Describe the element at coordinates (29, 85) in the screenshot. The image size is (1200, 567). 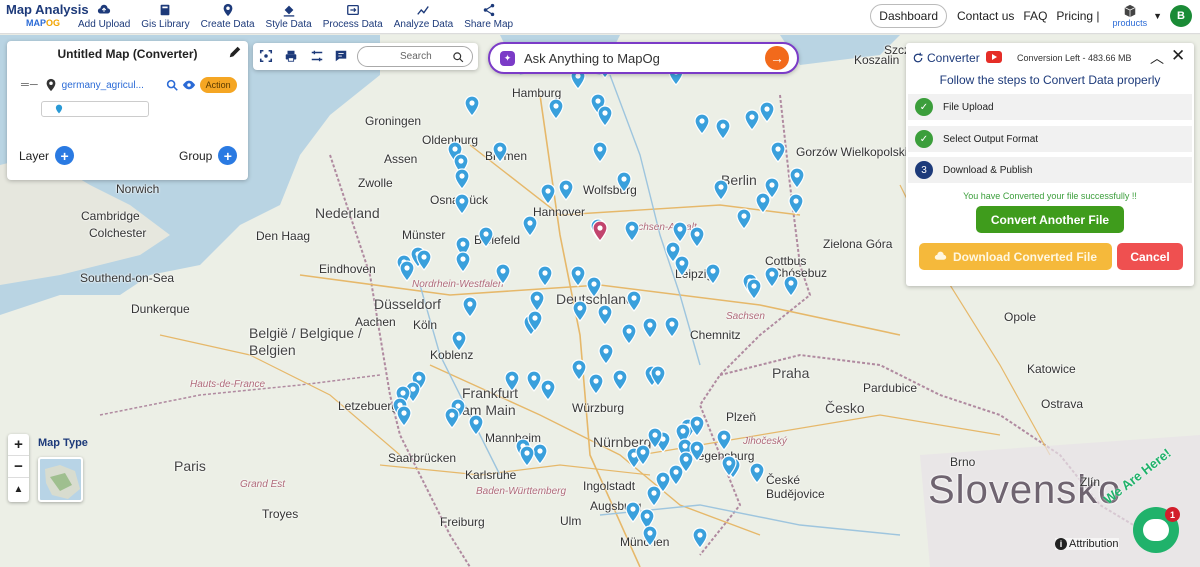
I see `drag-handle-icon: ═ ─` at that location.